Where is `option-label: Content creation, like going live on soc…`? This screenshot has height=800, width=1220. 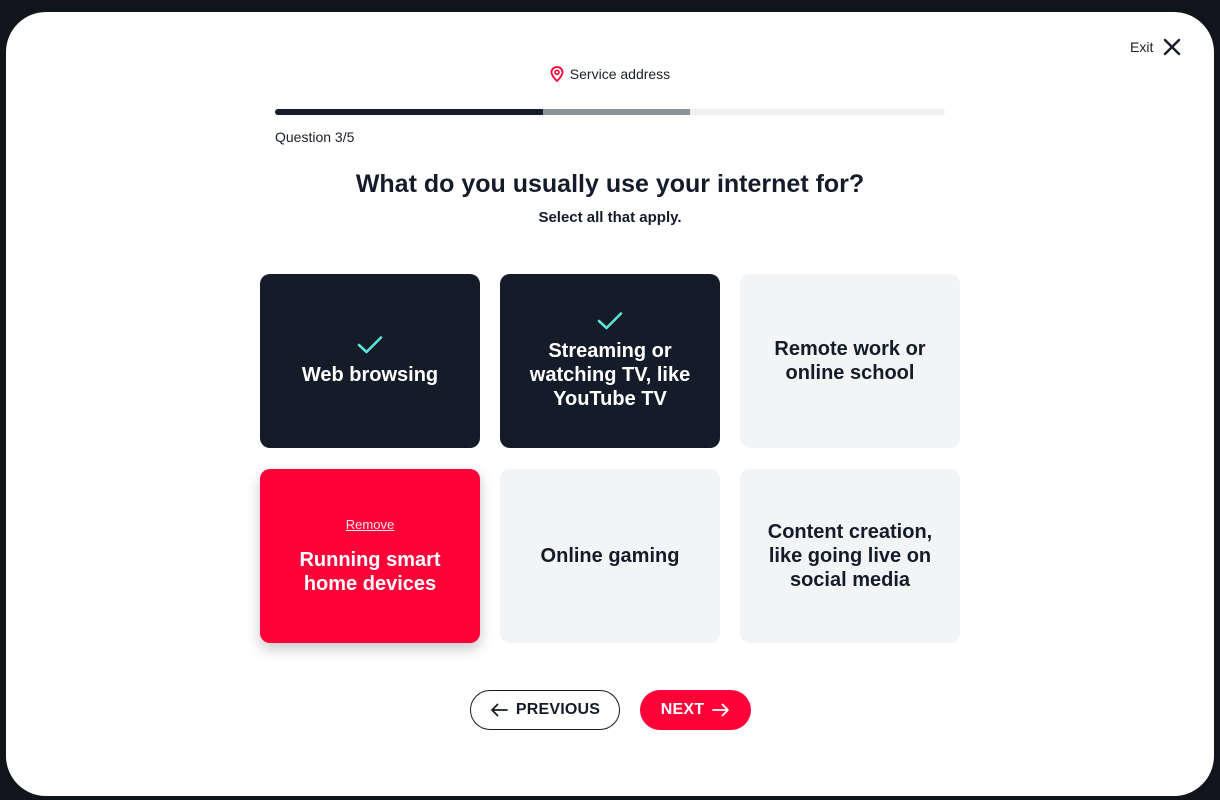
option-label: Content creation, like going live on soc… is located at coordinates (850, 556).